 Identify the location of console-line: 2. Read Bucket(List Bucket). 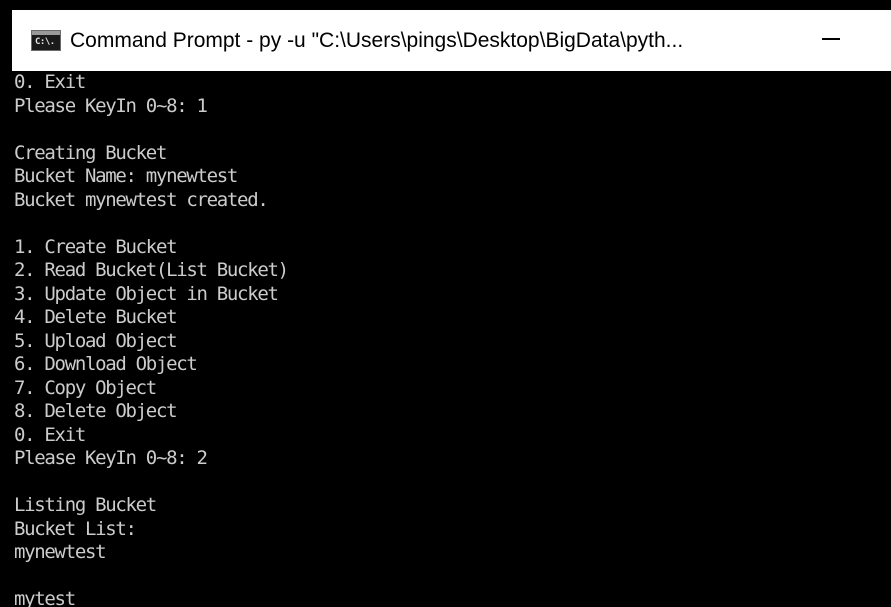
(151, 270).